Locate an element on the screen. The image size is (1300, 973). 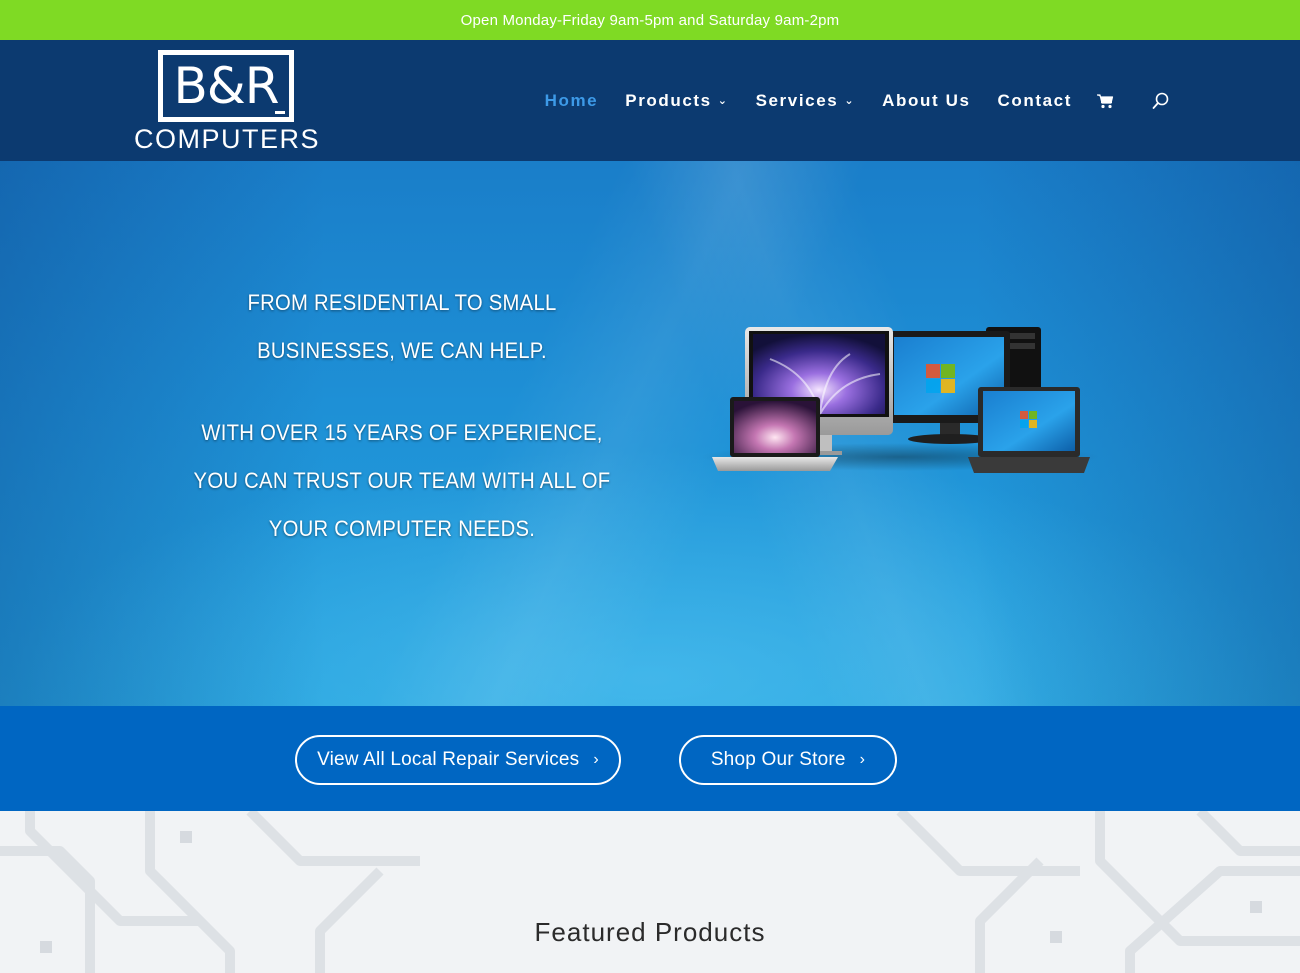
nav-products: Products ⌄ is located at coordinates (676, 101).